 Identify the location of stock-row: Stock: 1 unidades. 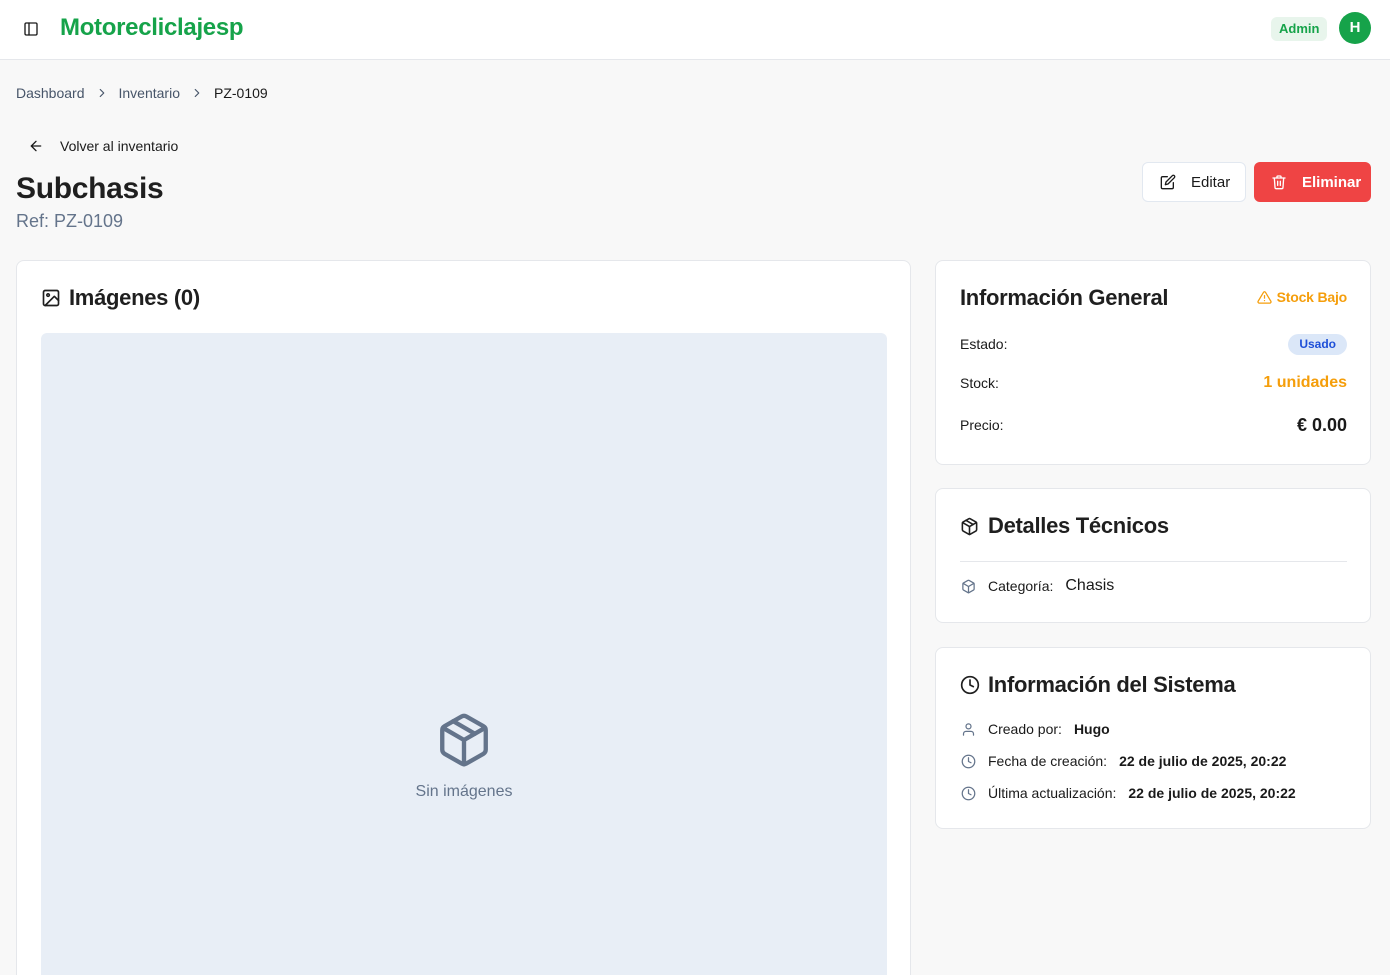
(1153, 383).